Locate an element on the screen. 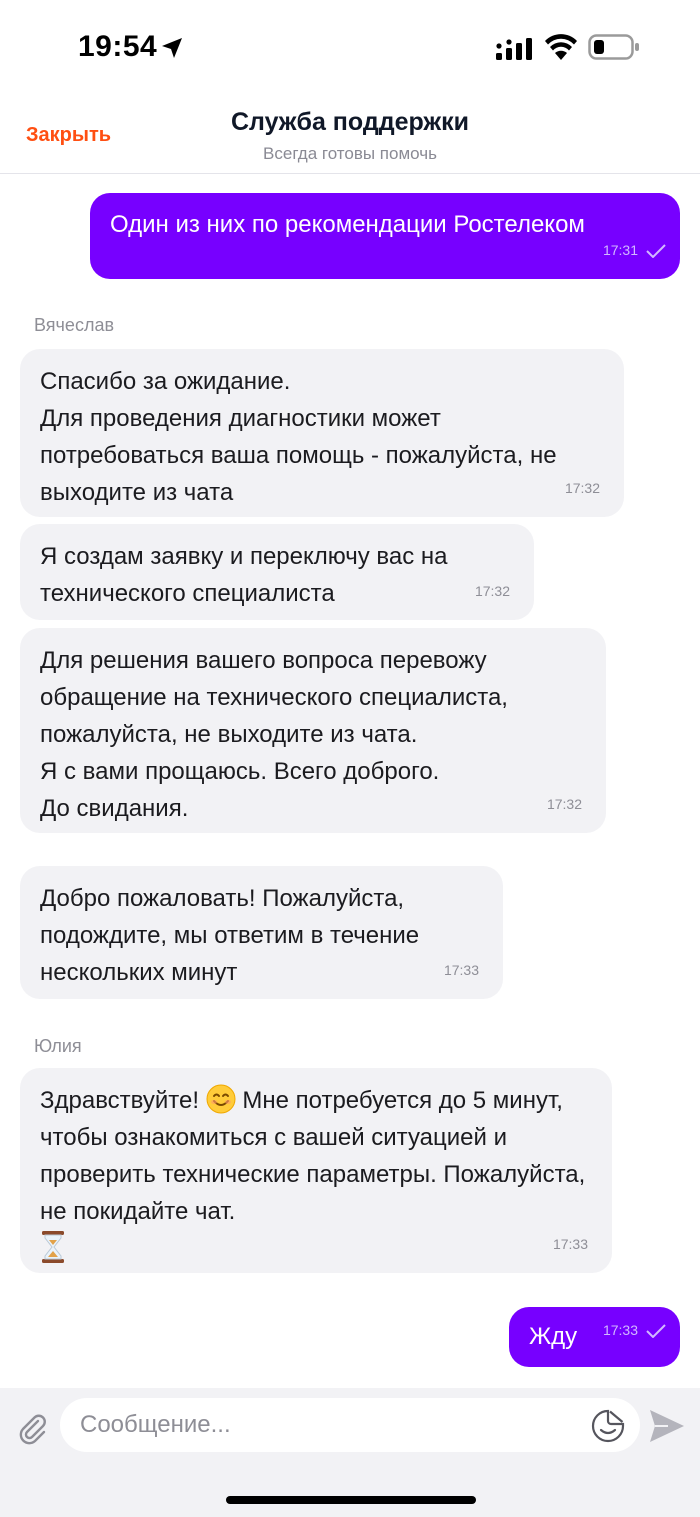 The image size is (700, 1517). message-input is located at coordinates (350, 1425).